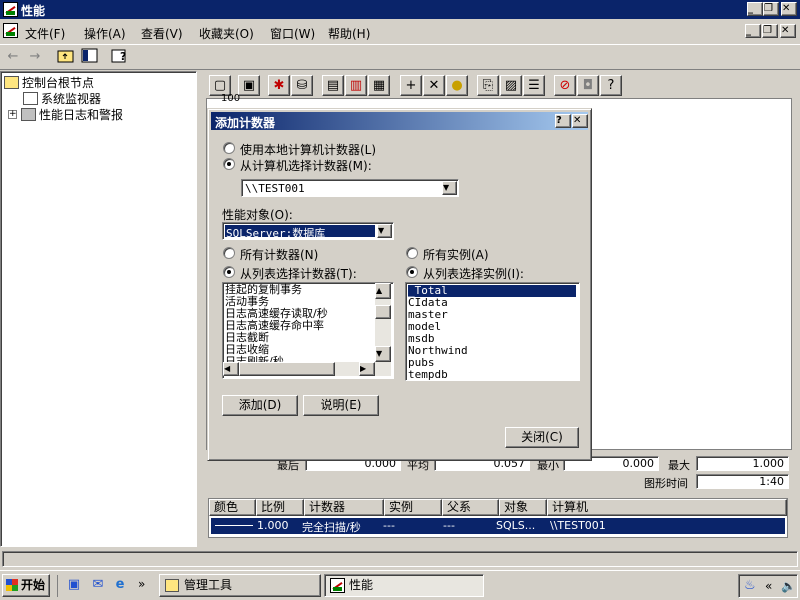 Image resolution: width=800 pixels, height=600 pixels. Describe the element at coordinates (275, 188) in the screenshot. I see `computer-value: \\TEST001` at that location.